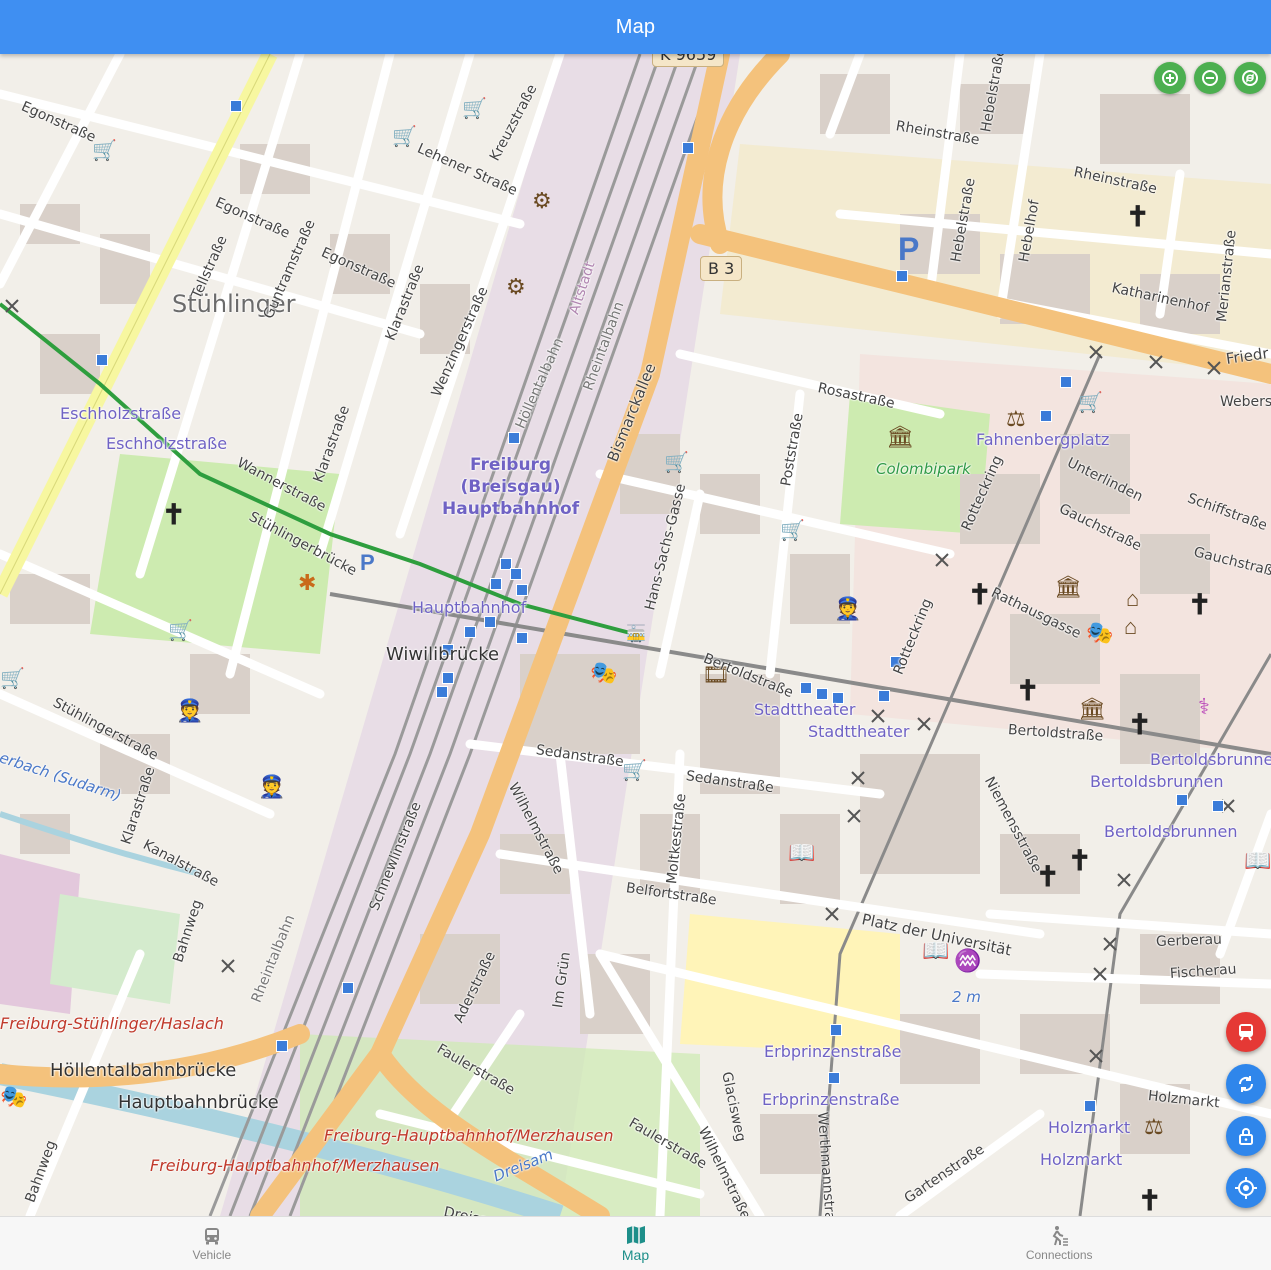 This screenshot has width=1271, height=1270. Describe the element at coordinates (1059, 1236) in the screenshot. I see `walk-icon` at that location.